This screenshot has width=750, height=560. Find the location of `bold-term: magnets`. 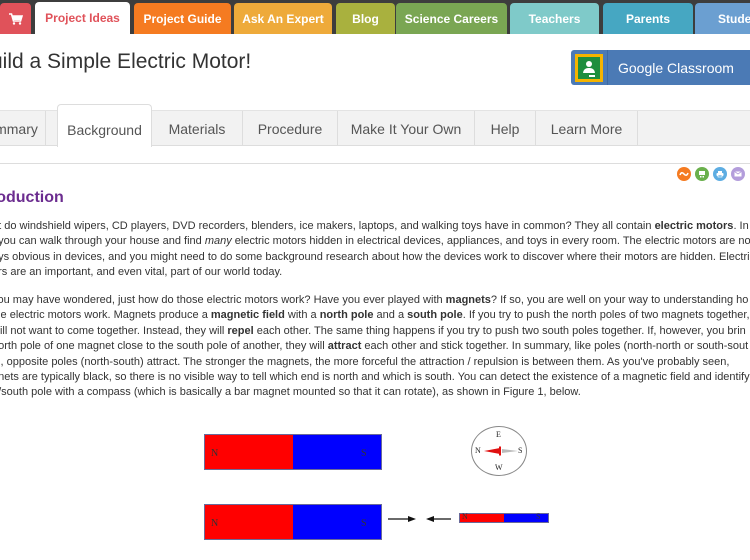

bold-term: magnets is located at coordinates (468, 300).